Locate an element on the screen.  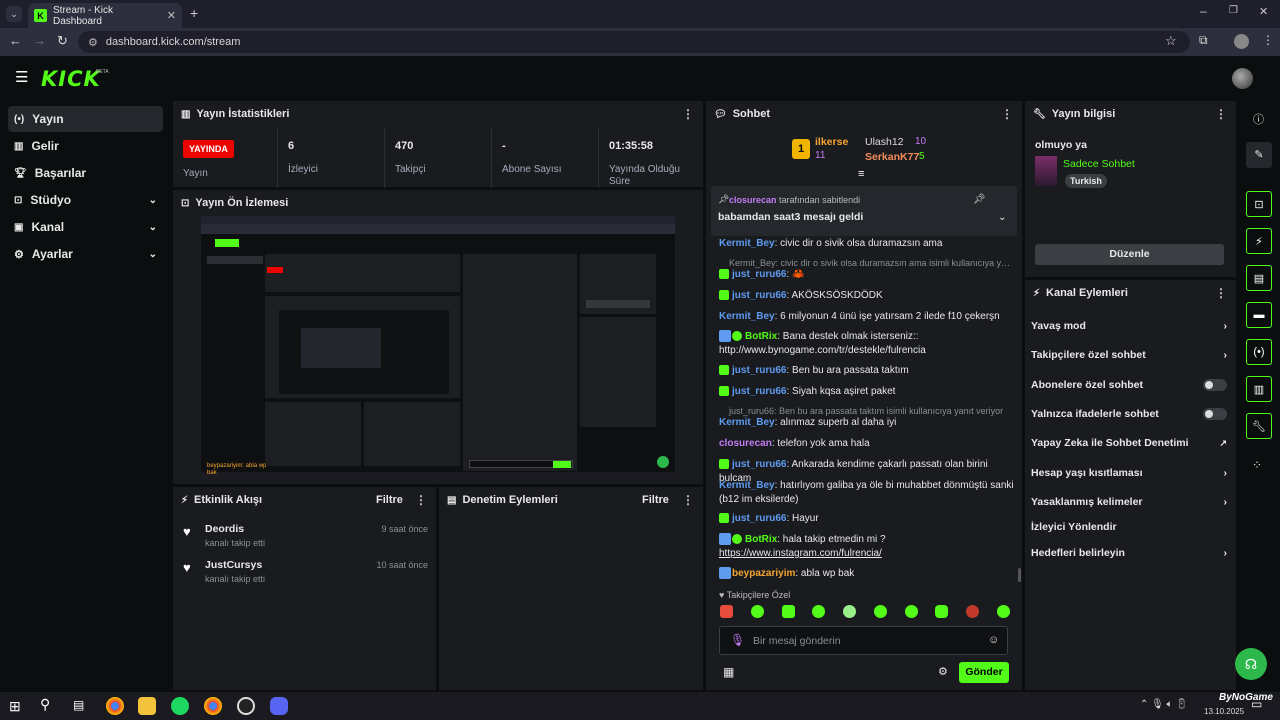
action-host: İzleyici Yönlendir is located at coordinates (1129, 527).